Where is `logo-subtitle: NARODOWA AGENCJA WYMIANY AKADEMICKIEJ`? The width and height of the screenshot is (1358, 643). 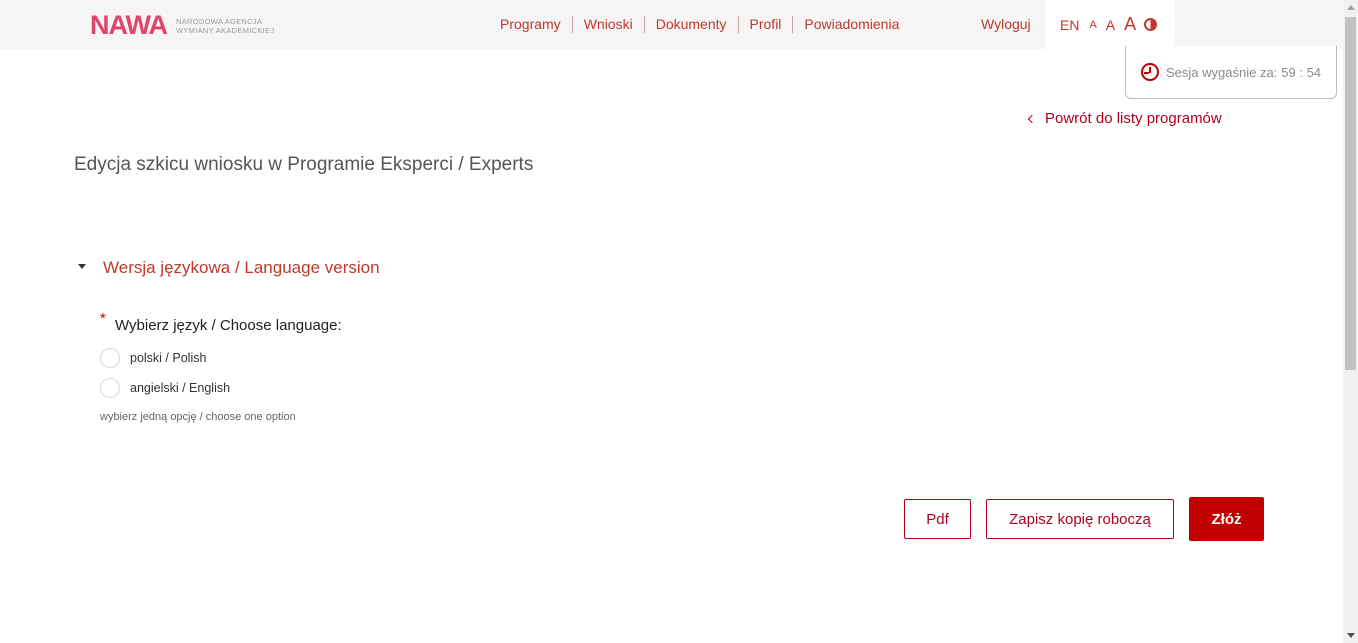
logo-subtitle: NARODOWA AGENCJA WYMIANY AKADEMICKIEJ is located at coordinates (225, 26).